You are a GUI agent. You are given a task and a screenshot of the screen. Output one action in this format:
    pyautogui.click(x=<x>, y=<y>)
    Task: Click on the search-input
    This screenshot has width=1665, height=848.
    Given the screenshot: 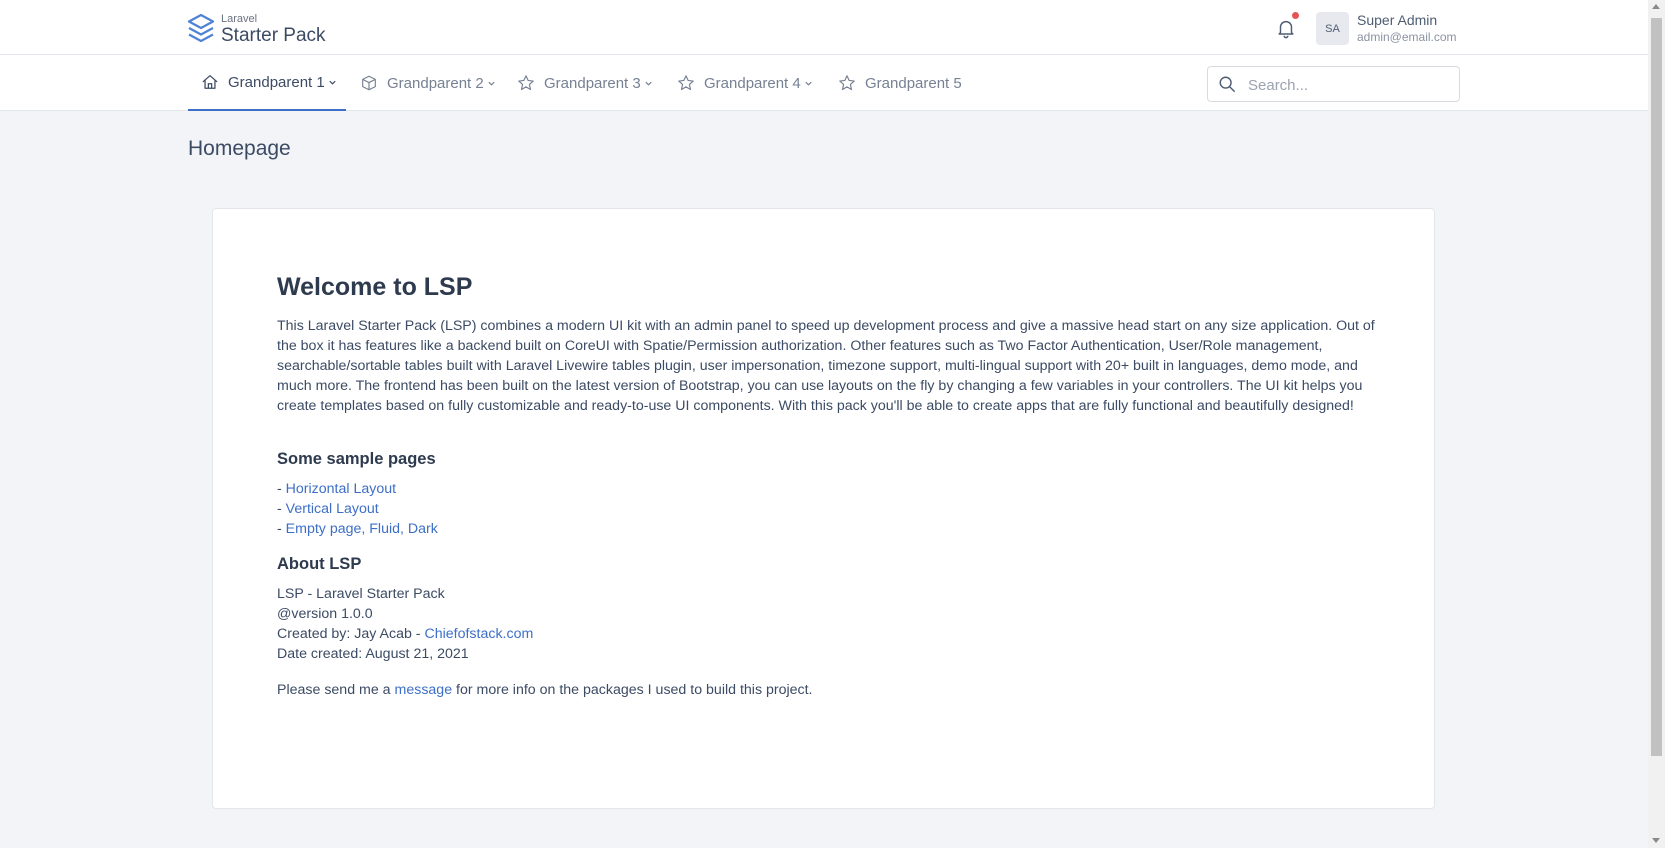 What is the action you would take?
    pyautogui.click(x=1348, y=85)
    